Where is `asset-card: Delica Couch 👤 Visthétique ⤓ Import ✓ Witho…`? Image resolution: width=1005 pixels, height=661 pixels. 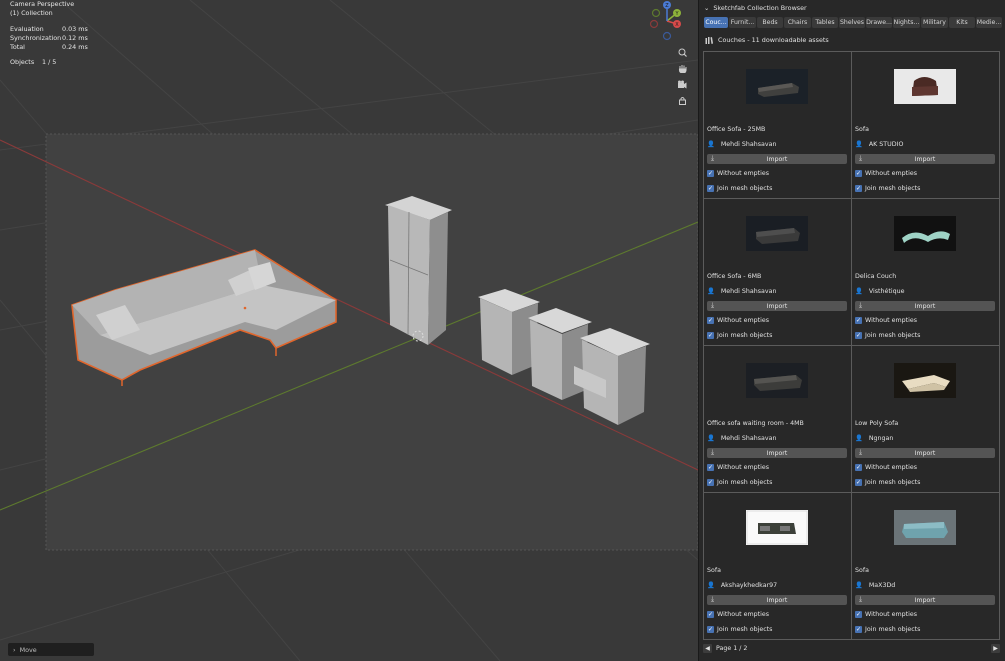
asset-card: Delica Couch 👤 Visthétique ⤓ Import ✓ Witho… is located at coordinates (926, 272).